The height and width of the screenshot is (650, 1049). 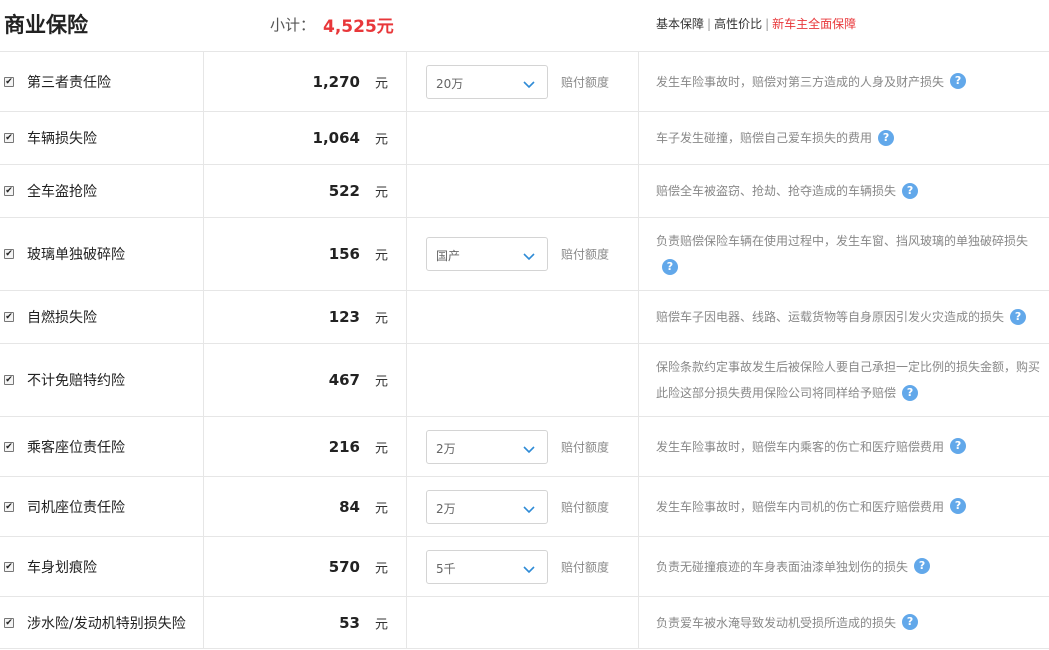 What do you see at coordinates (62, 192) in the screenshot?
I see `coverage-name: 全车盗抢险` at bounding box center [62, 192].